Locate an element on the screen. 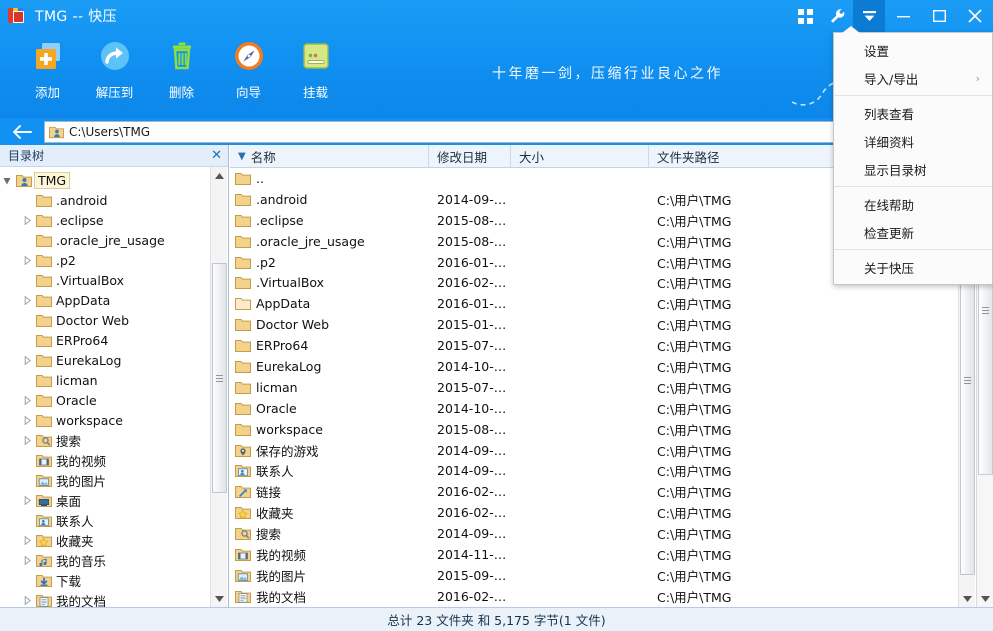  minimize-icon is located at coordinates (903, 16).